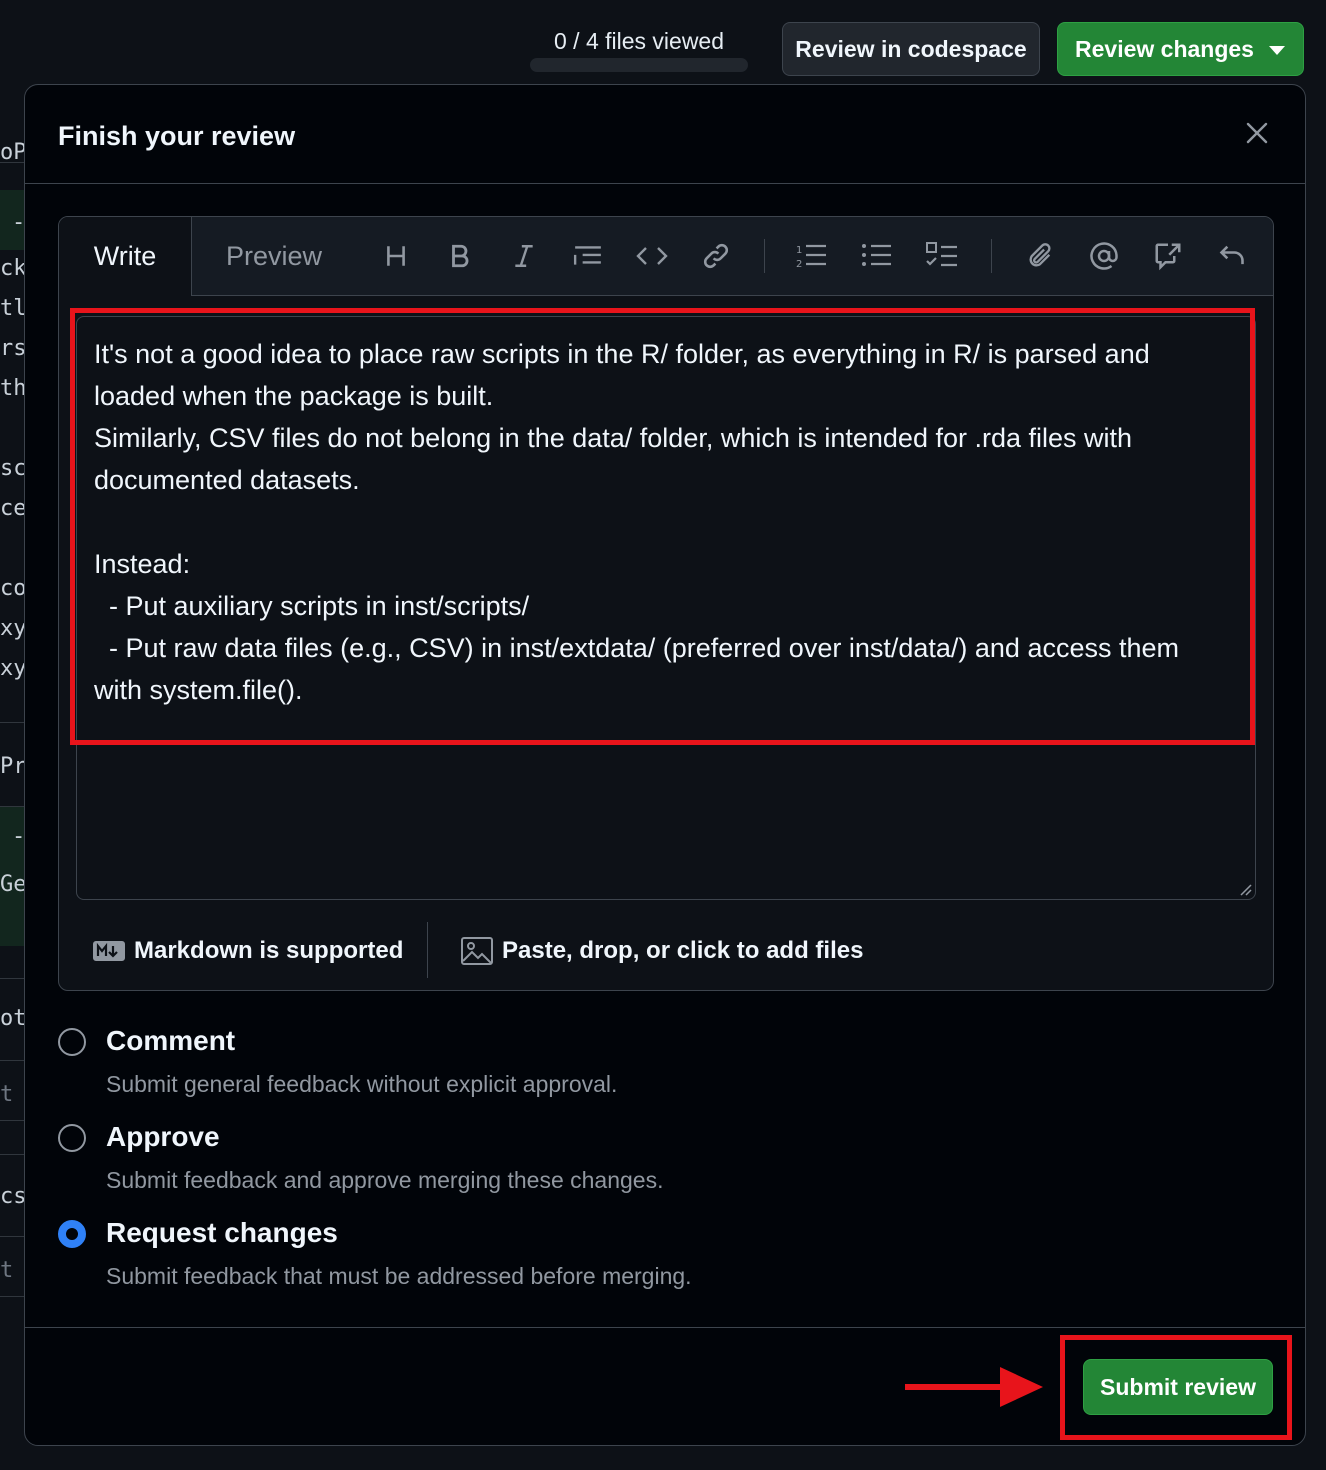 The width and height of the screenshot is (1326, 1470). I want to click on comment-radio, so click(72, 1042).